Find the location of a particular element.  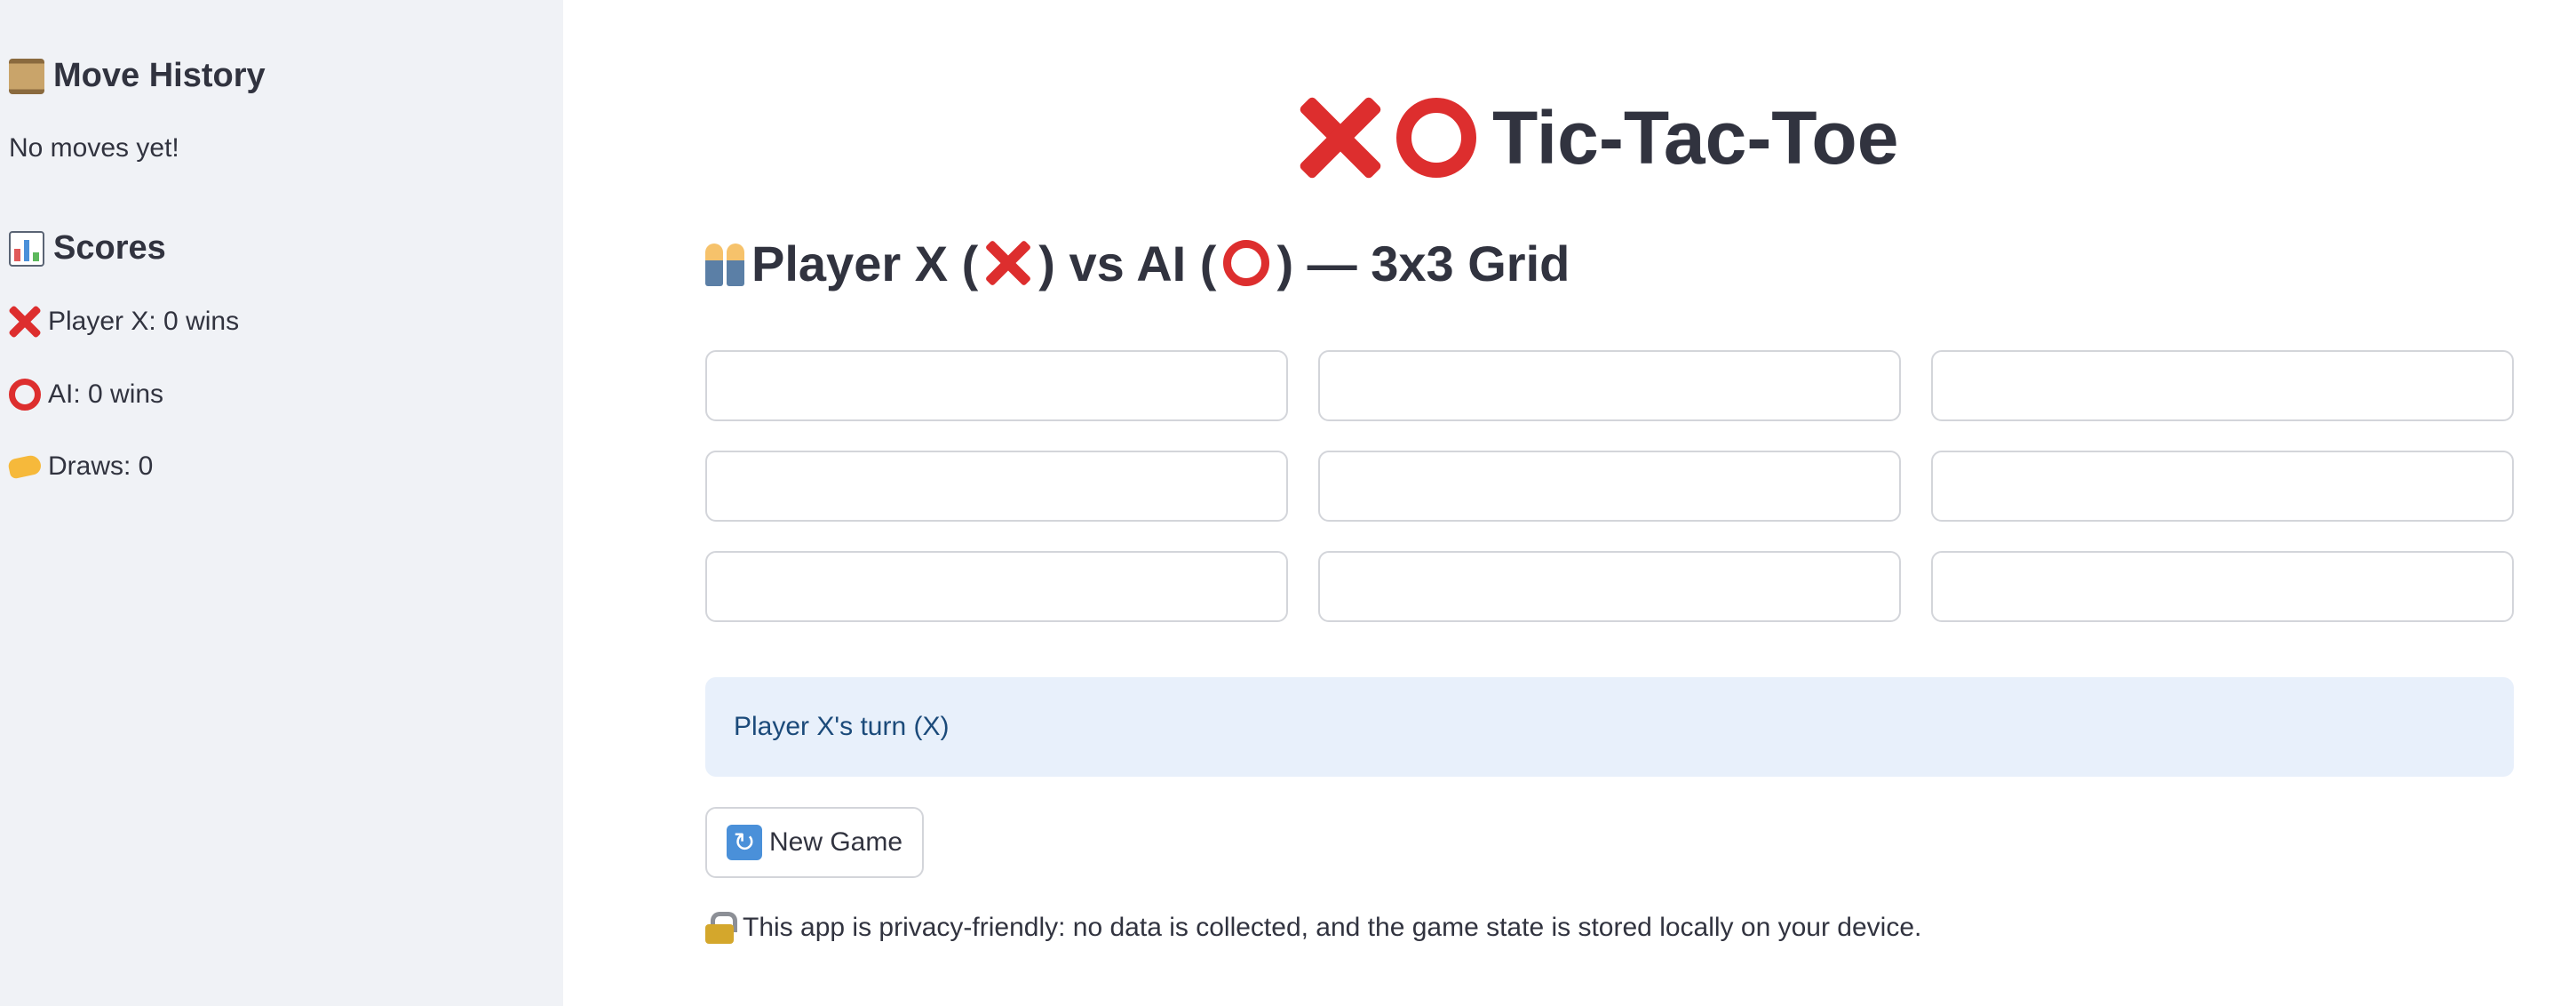

move-history-heading: Move History is located at coordinates (137, 76).